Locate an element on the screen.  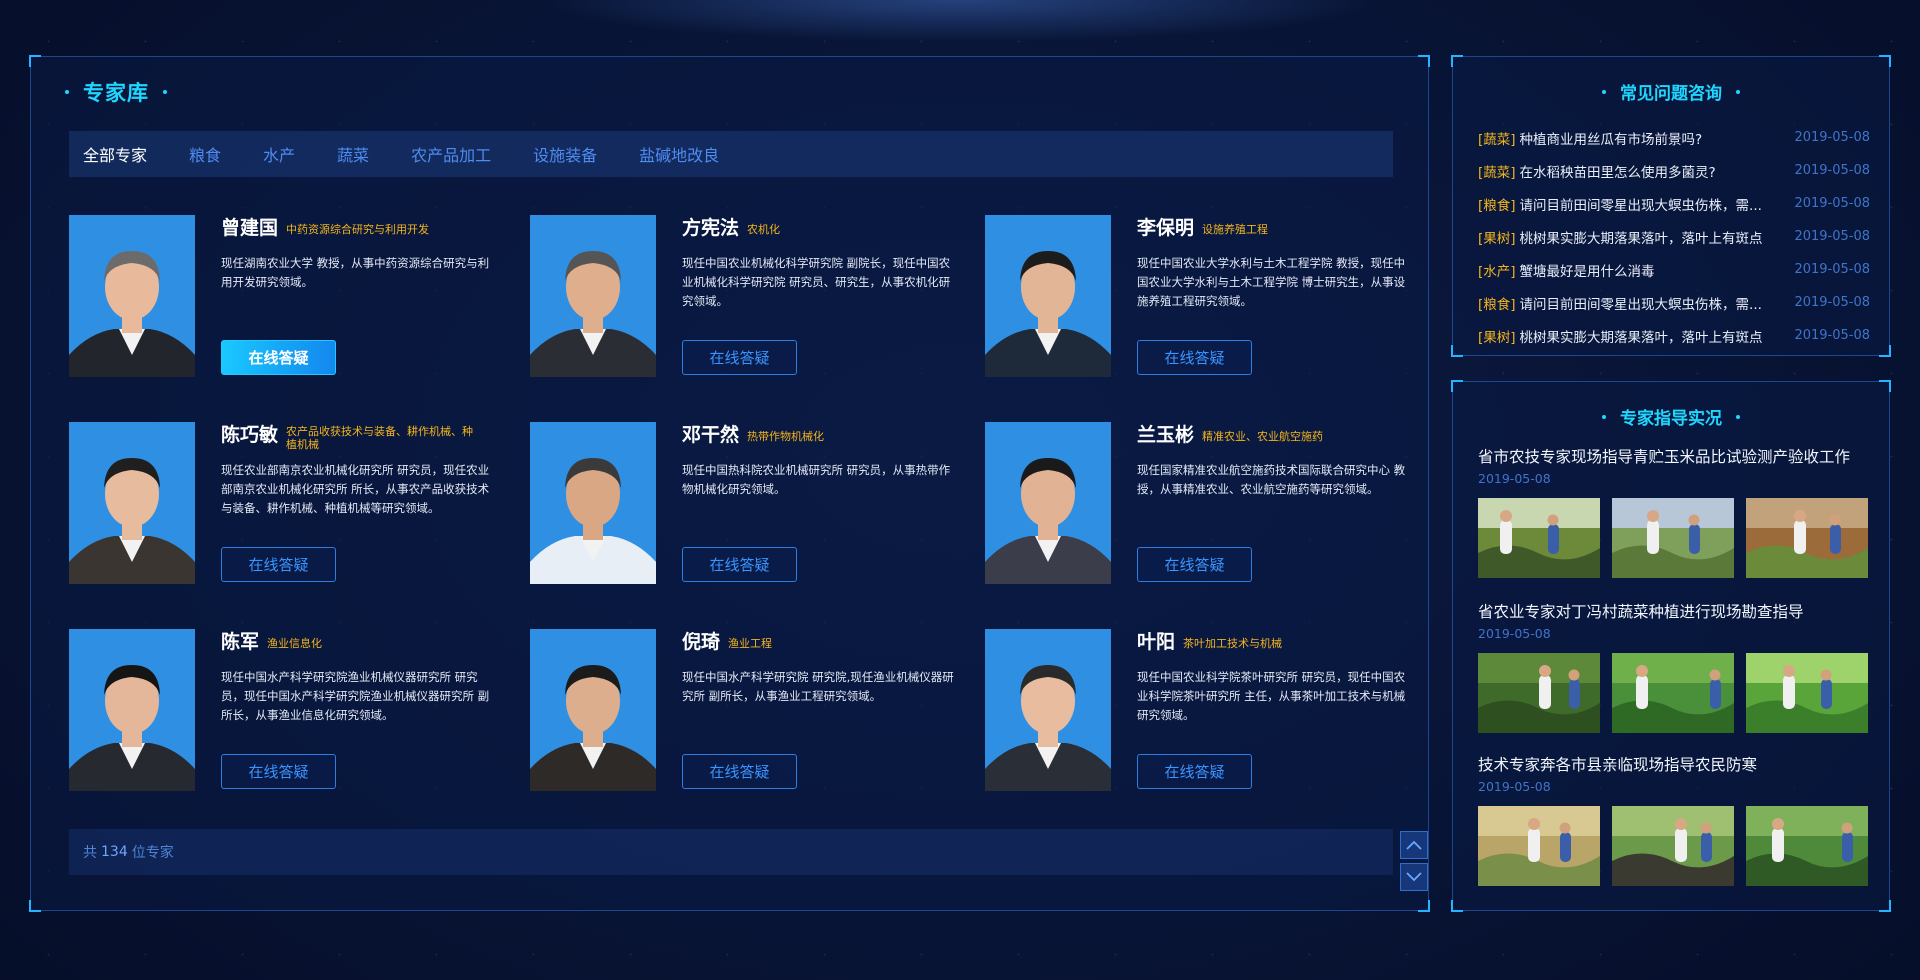
tab-facility-equipment: 设施装备 is located at coordinates (565, 154).